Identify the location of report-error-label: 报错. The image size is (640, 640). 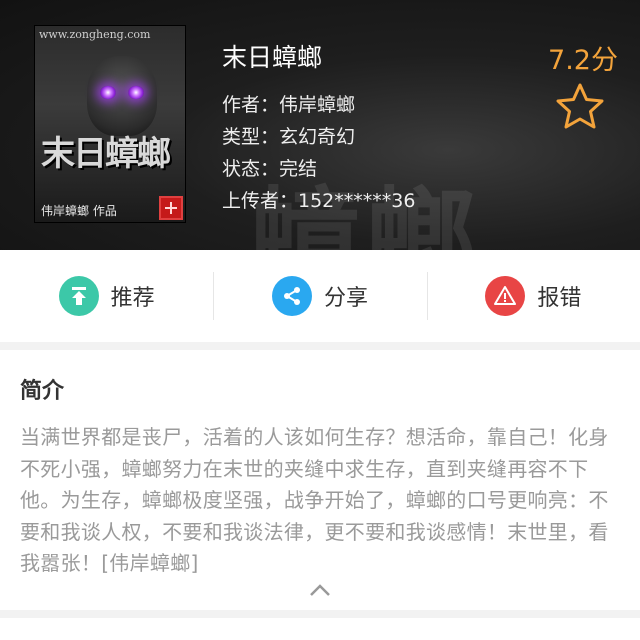
(559, 298).